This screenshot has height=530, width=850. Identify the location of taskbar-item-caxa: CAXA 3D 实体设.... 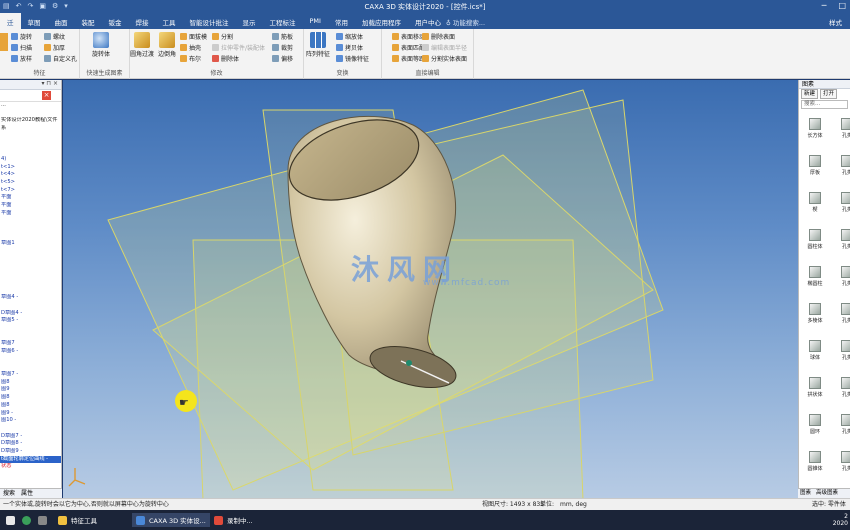
(171, 520).